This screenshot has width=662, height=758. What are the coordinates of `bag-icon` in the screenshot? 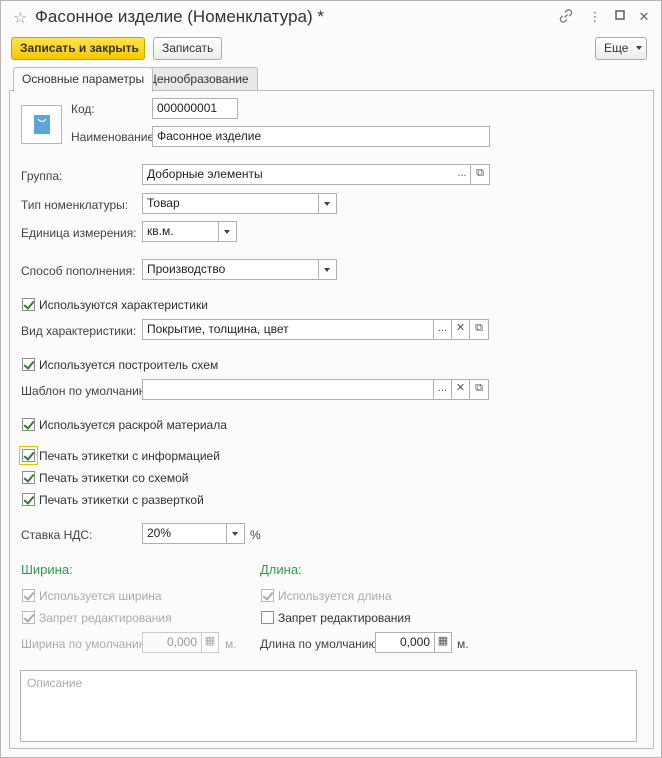 It's located at (42, 124).